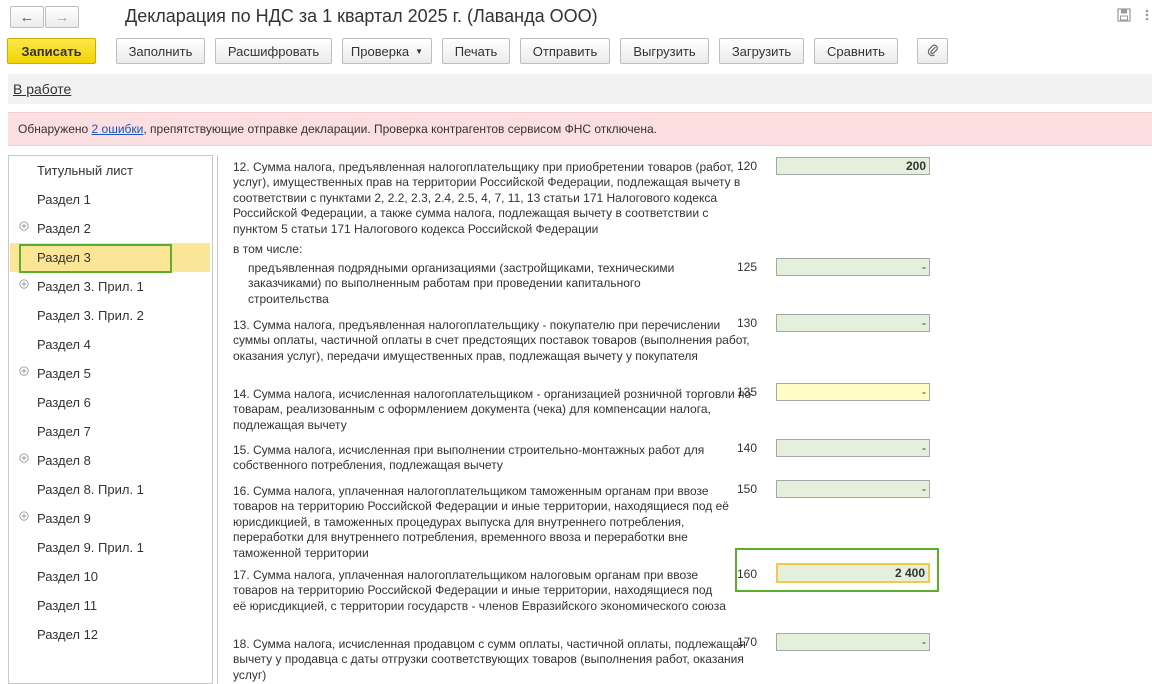 The image size is (1152, 684). I want to click on sidebar-item: Раздел 8, so click(110, 460).